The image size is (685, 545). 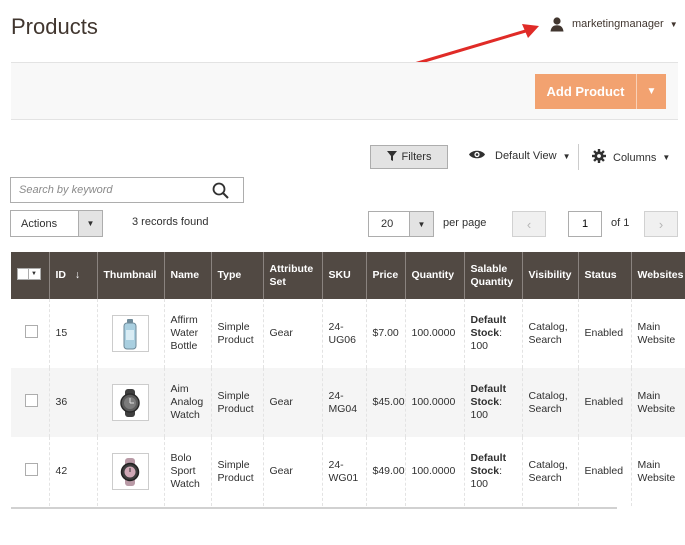 What do you see at coordinates (54, 26) in the screenshot?
I see `page-title: Products` at bounding box center [54, 26].